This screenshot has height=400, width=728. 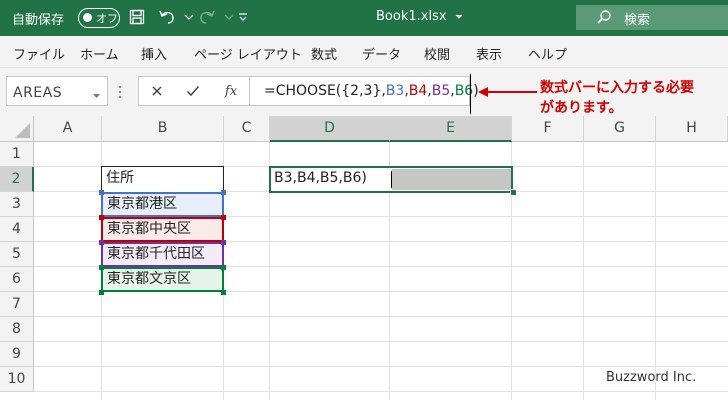 What do you see at coordinates (68, 129) in the screenshot?
I see `column-header-a: A` at bounding box center [68, 129].